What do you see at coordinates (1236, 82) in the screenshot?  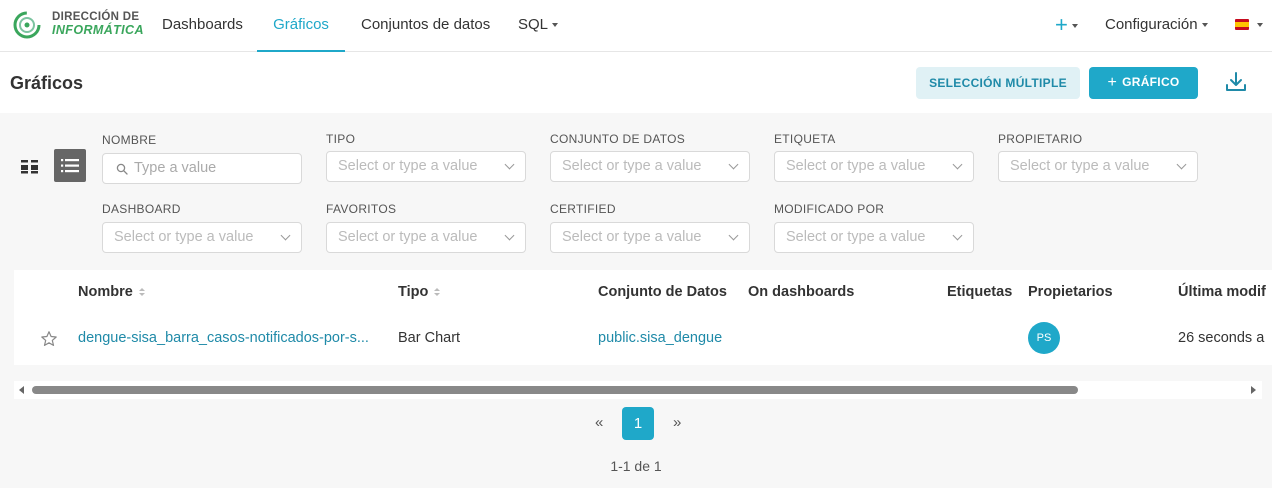 I see `download-icon` at bounding box center [1236, 82].